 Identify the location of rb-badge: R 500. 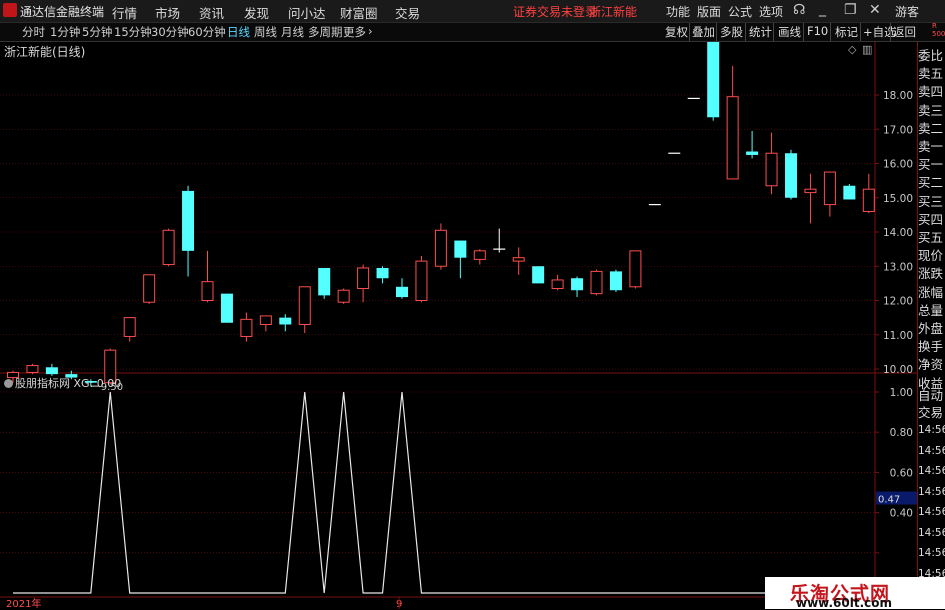
(938, 30).